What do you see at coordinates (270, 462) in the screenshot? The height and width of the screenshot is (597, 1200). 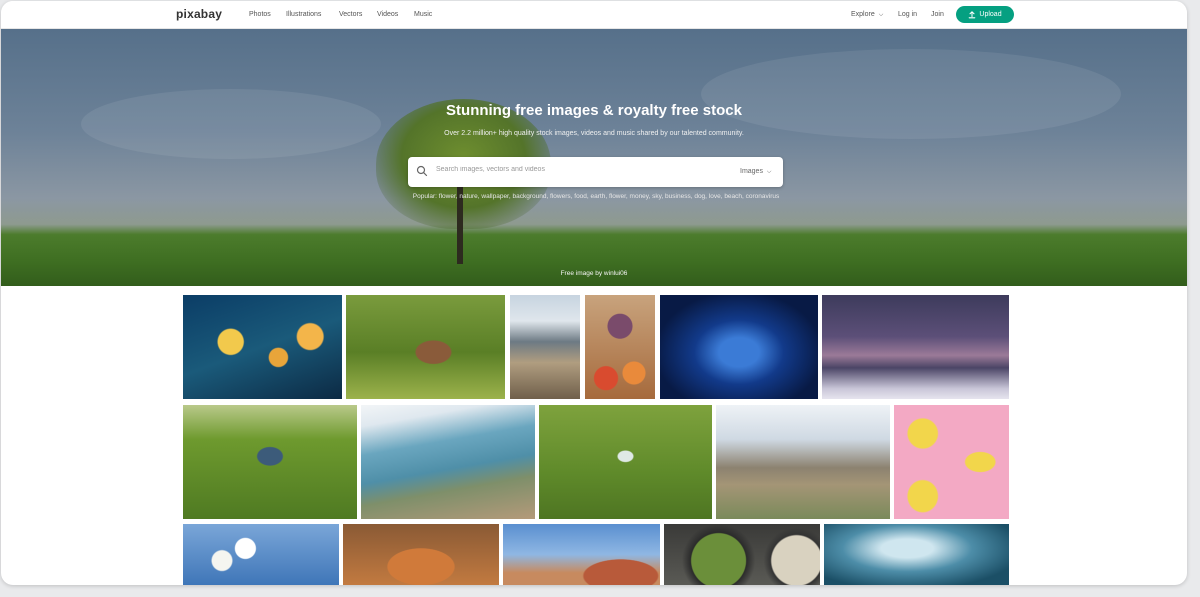 I see `gallery-image-couple-meadow` at bounding box center [270, 462].